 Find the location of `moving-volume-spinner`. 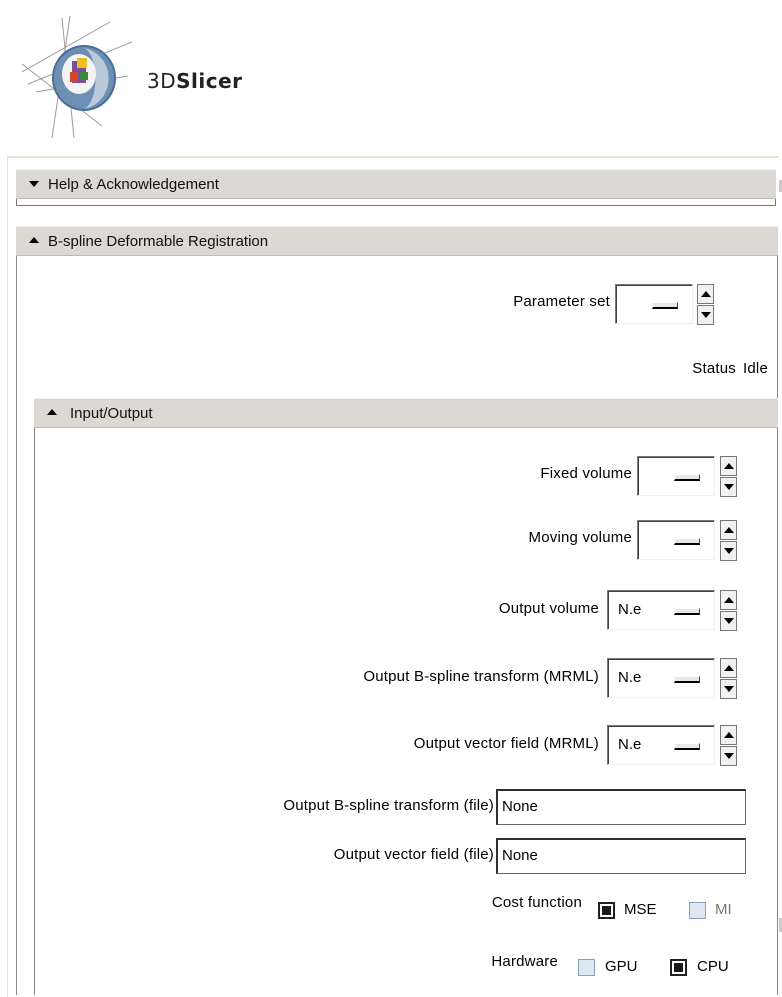

moving-volume-spinner is located at coordinates (729, 541).